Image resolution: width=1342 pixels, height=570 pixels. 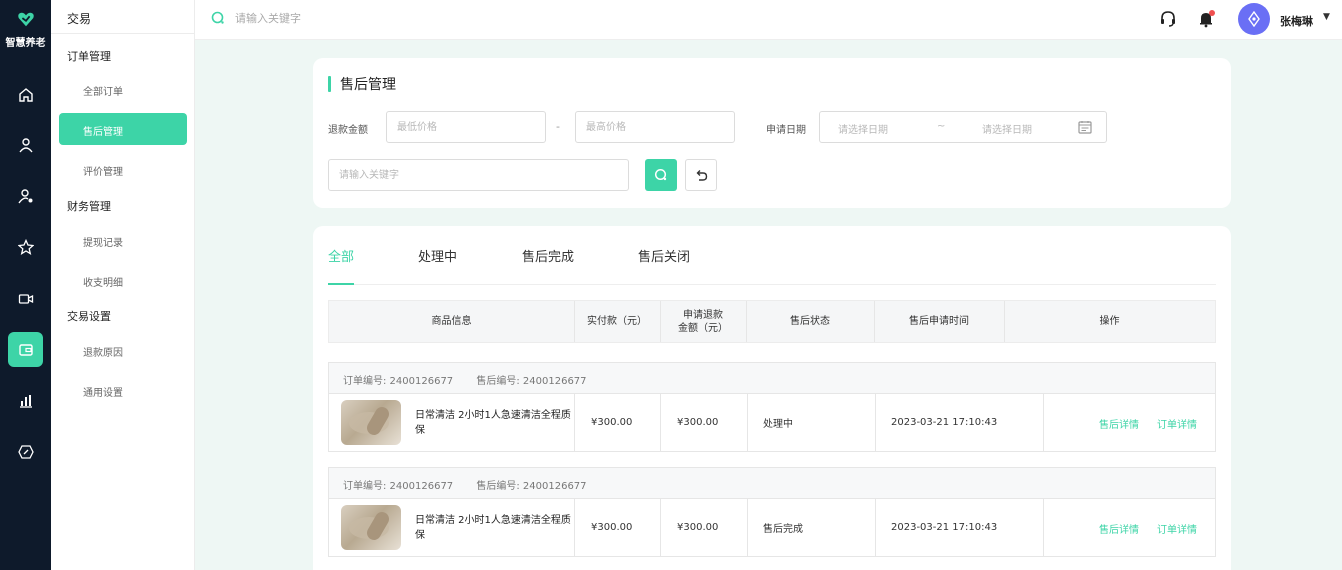 I want to click on notification-button, so click(x=1206, y=19).